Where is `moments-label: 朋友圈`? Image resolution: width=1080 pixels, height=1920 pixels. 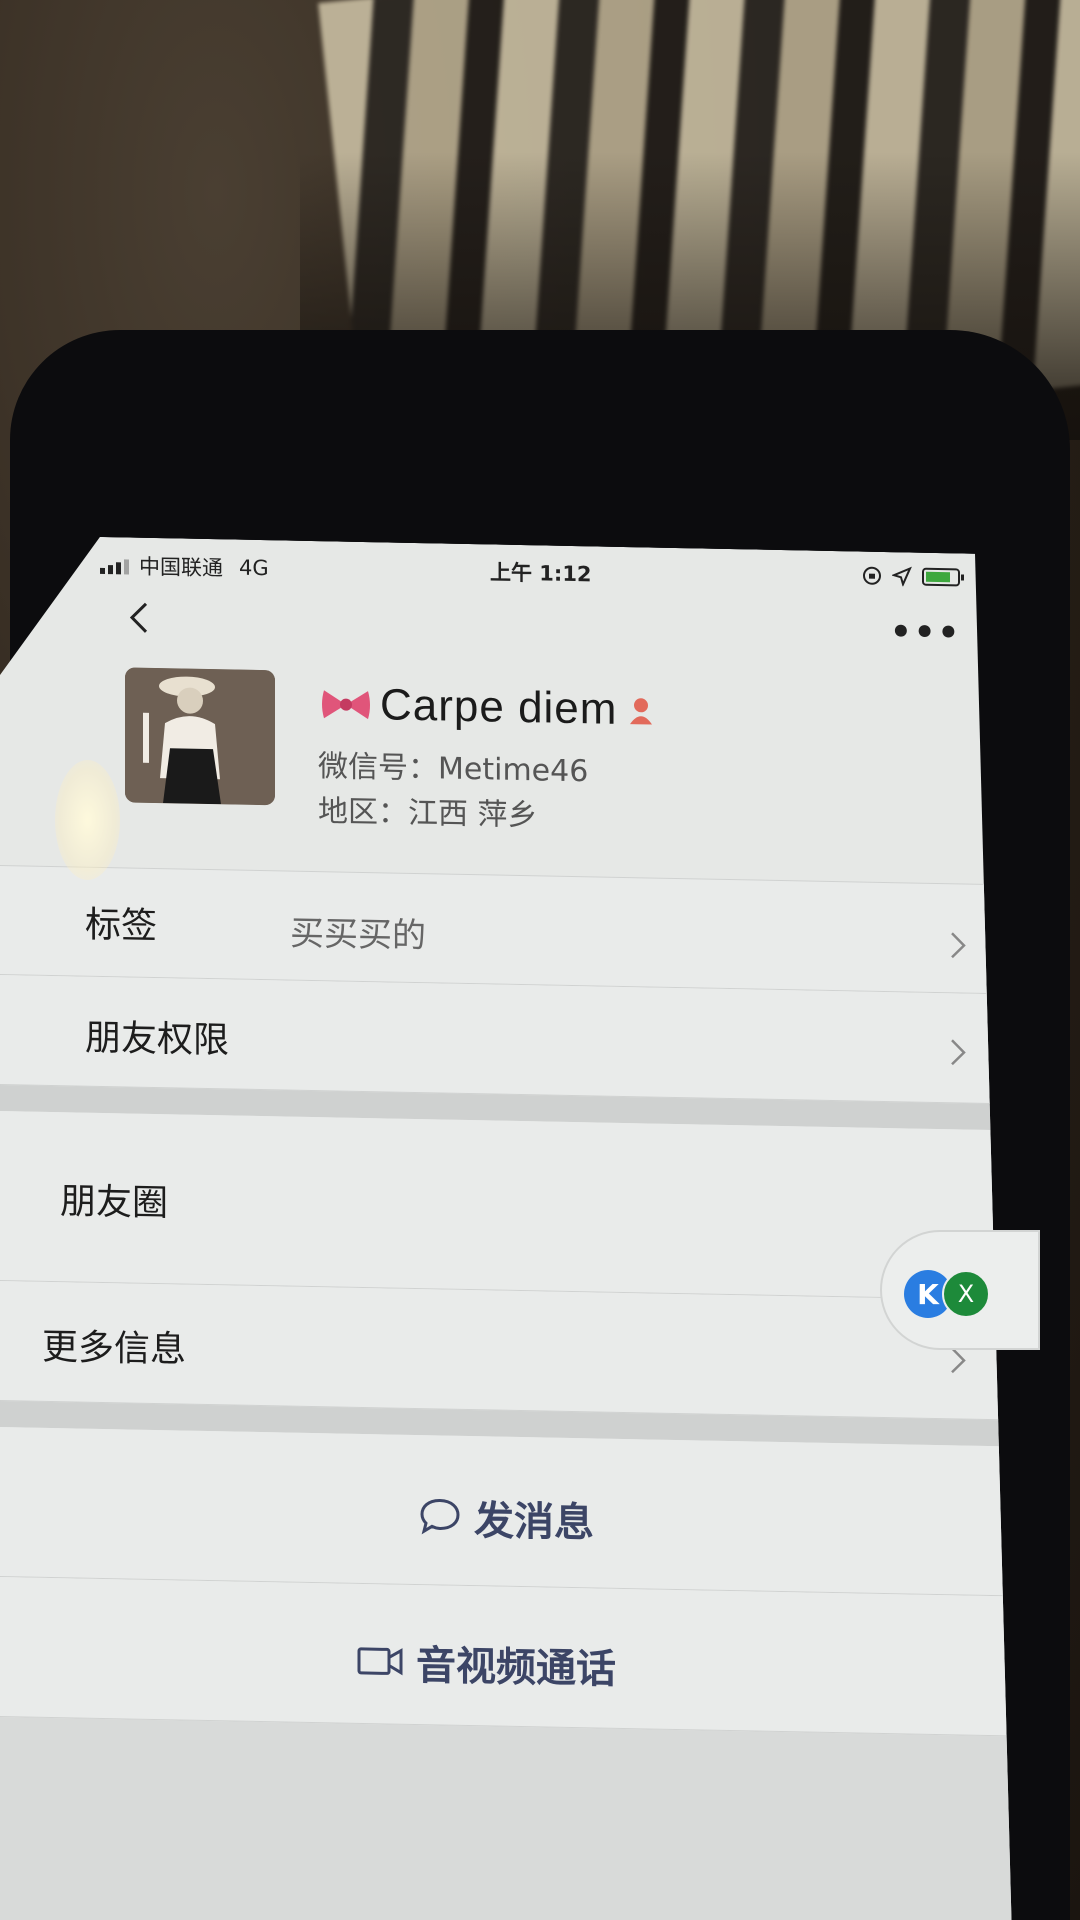 moments-label: 朋友圈 is located at coordinates (114, 1203).